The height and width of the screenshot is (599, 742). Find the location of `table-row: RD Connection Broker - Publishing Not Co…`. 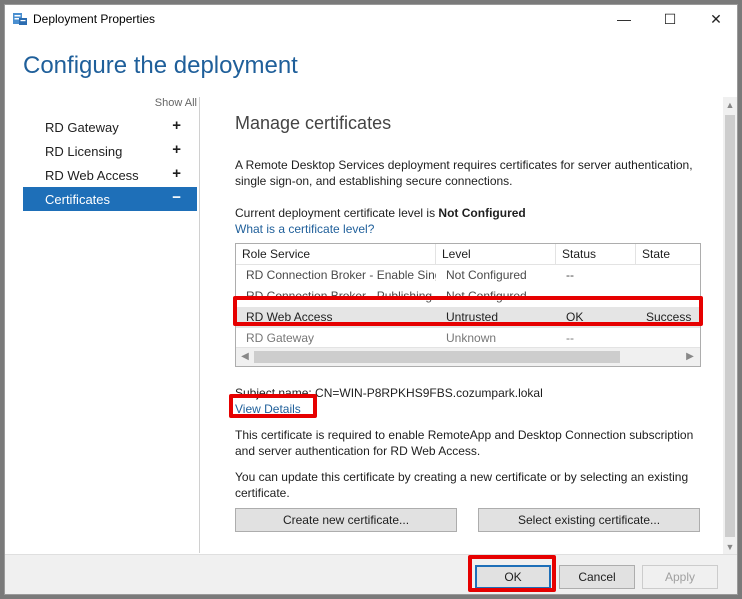

table-row: RD Connection Broker - Publishing Not Co… is located at coordinates (468, 296).